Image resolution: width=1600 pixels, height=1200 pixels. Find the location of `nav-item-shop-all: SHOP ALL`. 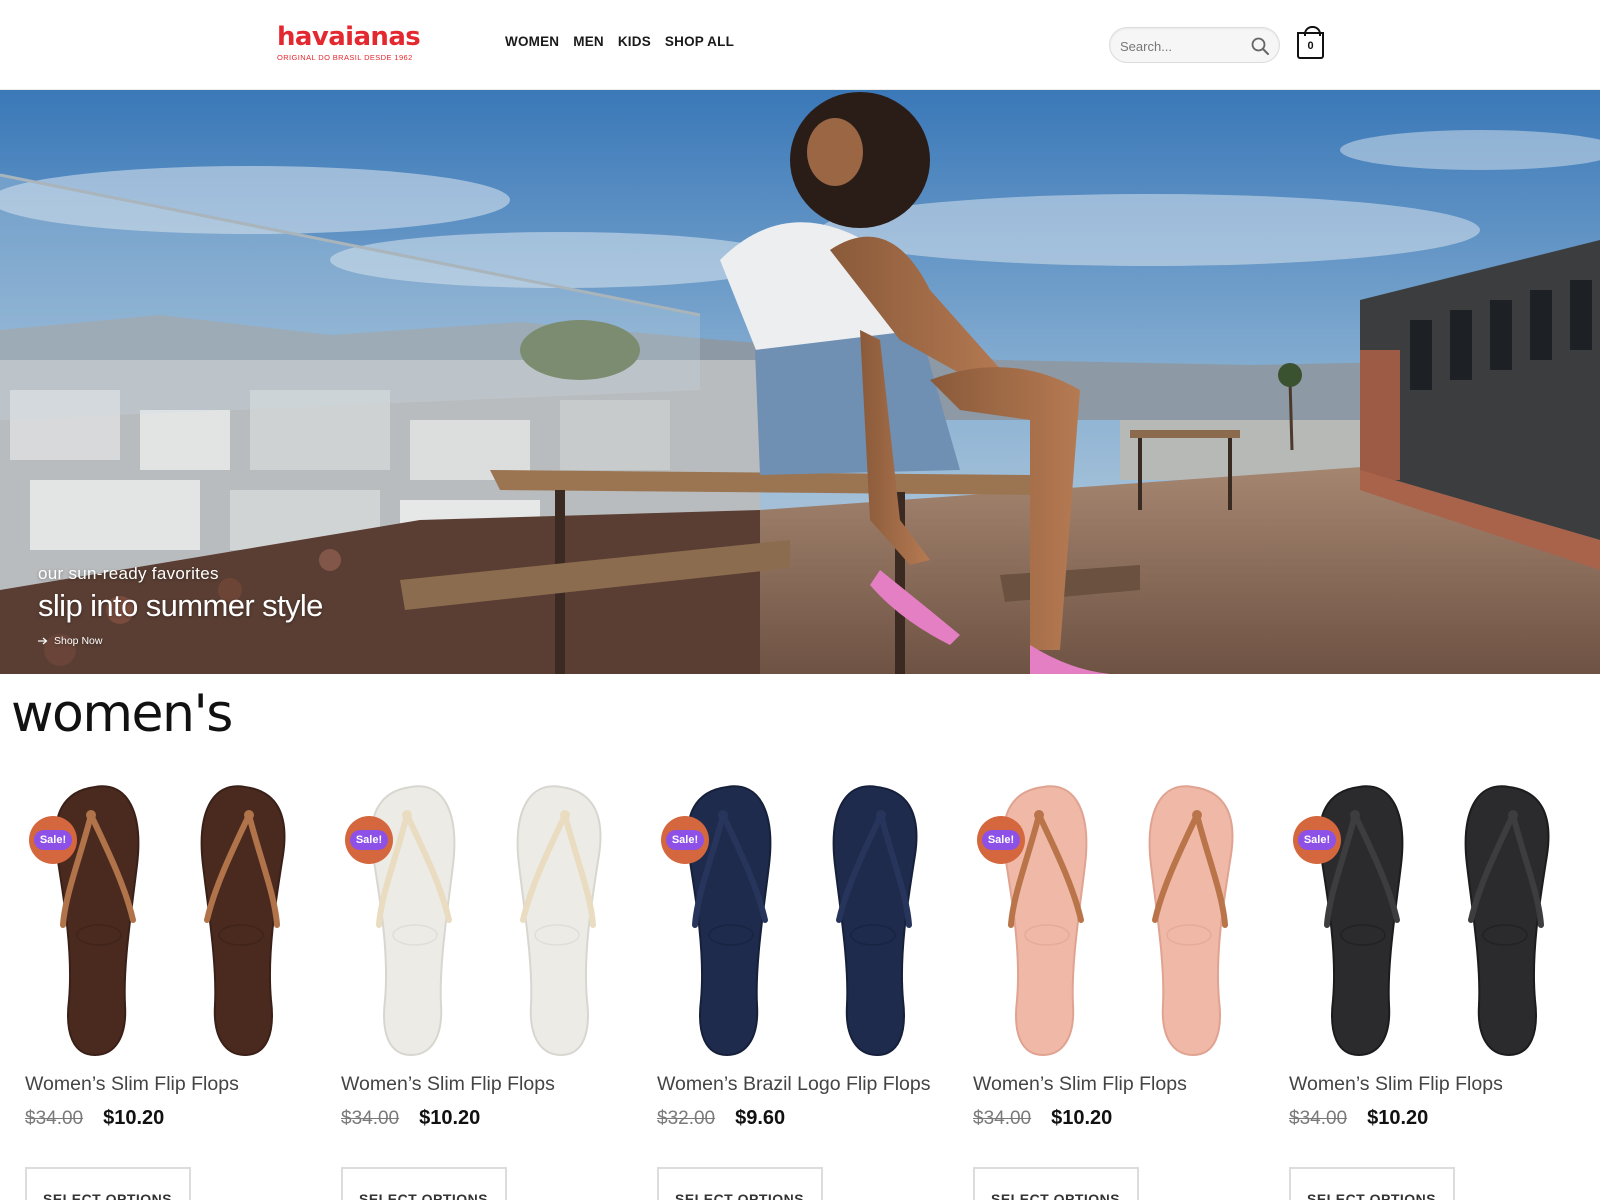

nav-item-shop-all: SHOP ALL is located at coordinates (699, 41).